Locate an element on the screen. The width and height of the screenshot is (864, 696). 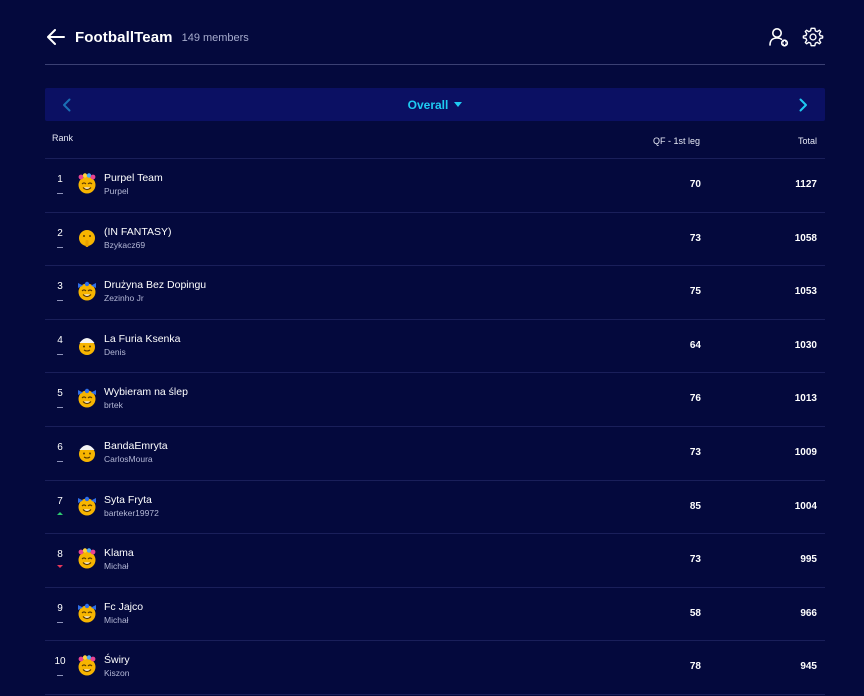
chevron-right-icon is located at coordinates (803, 104).